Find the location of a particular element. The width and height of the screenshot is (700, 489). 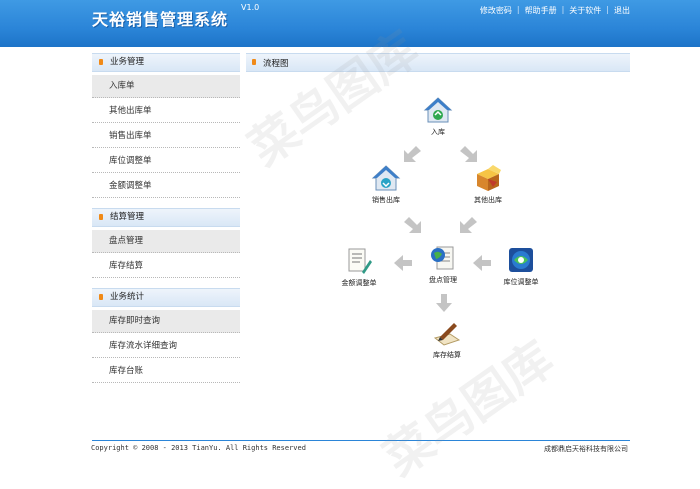

help-manual-link: 帮助手册 is located at coordinates (541, 10).